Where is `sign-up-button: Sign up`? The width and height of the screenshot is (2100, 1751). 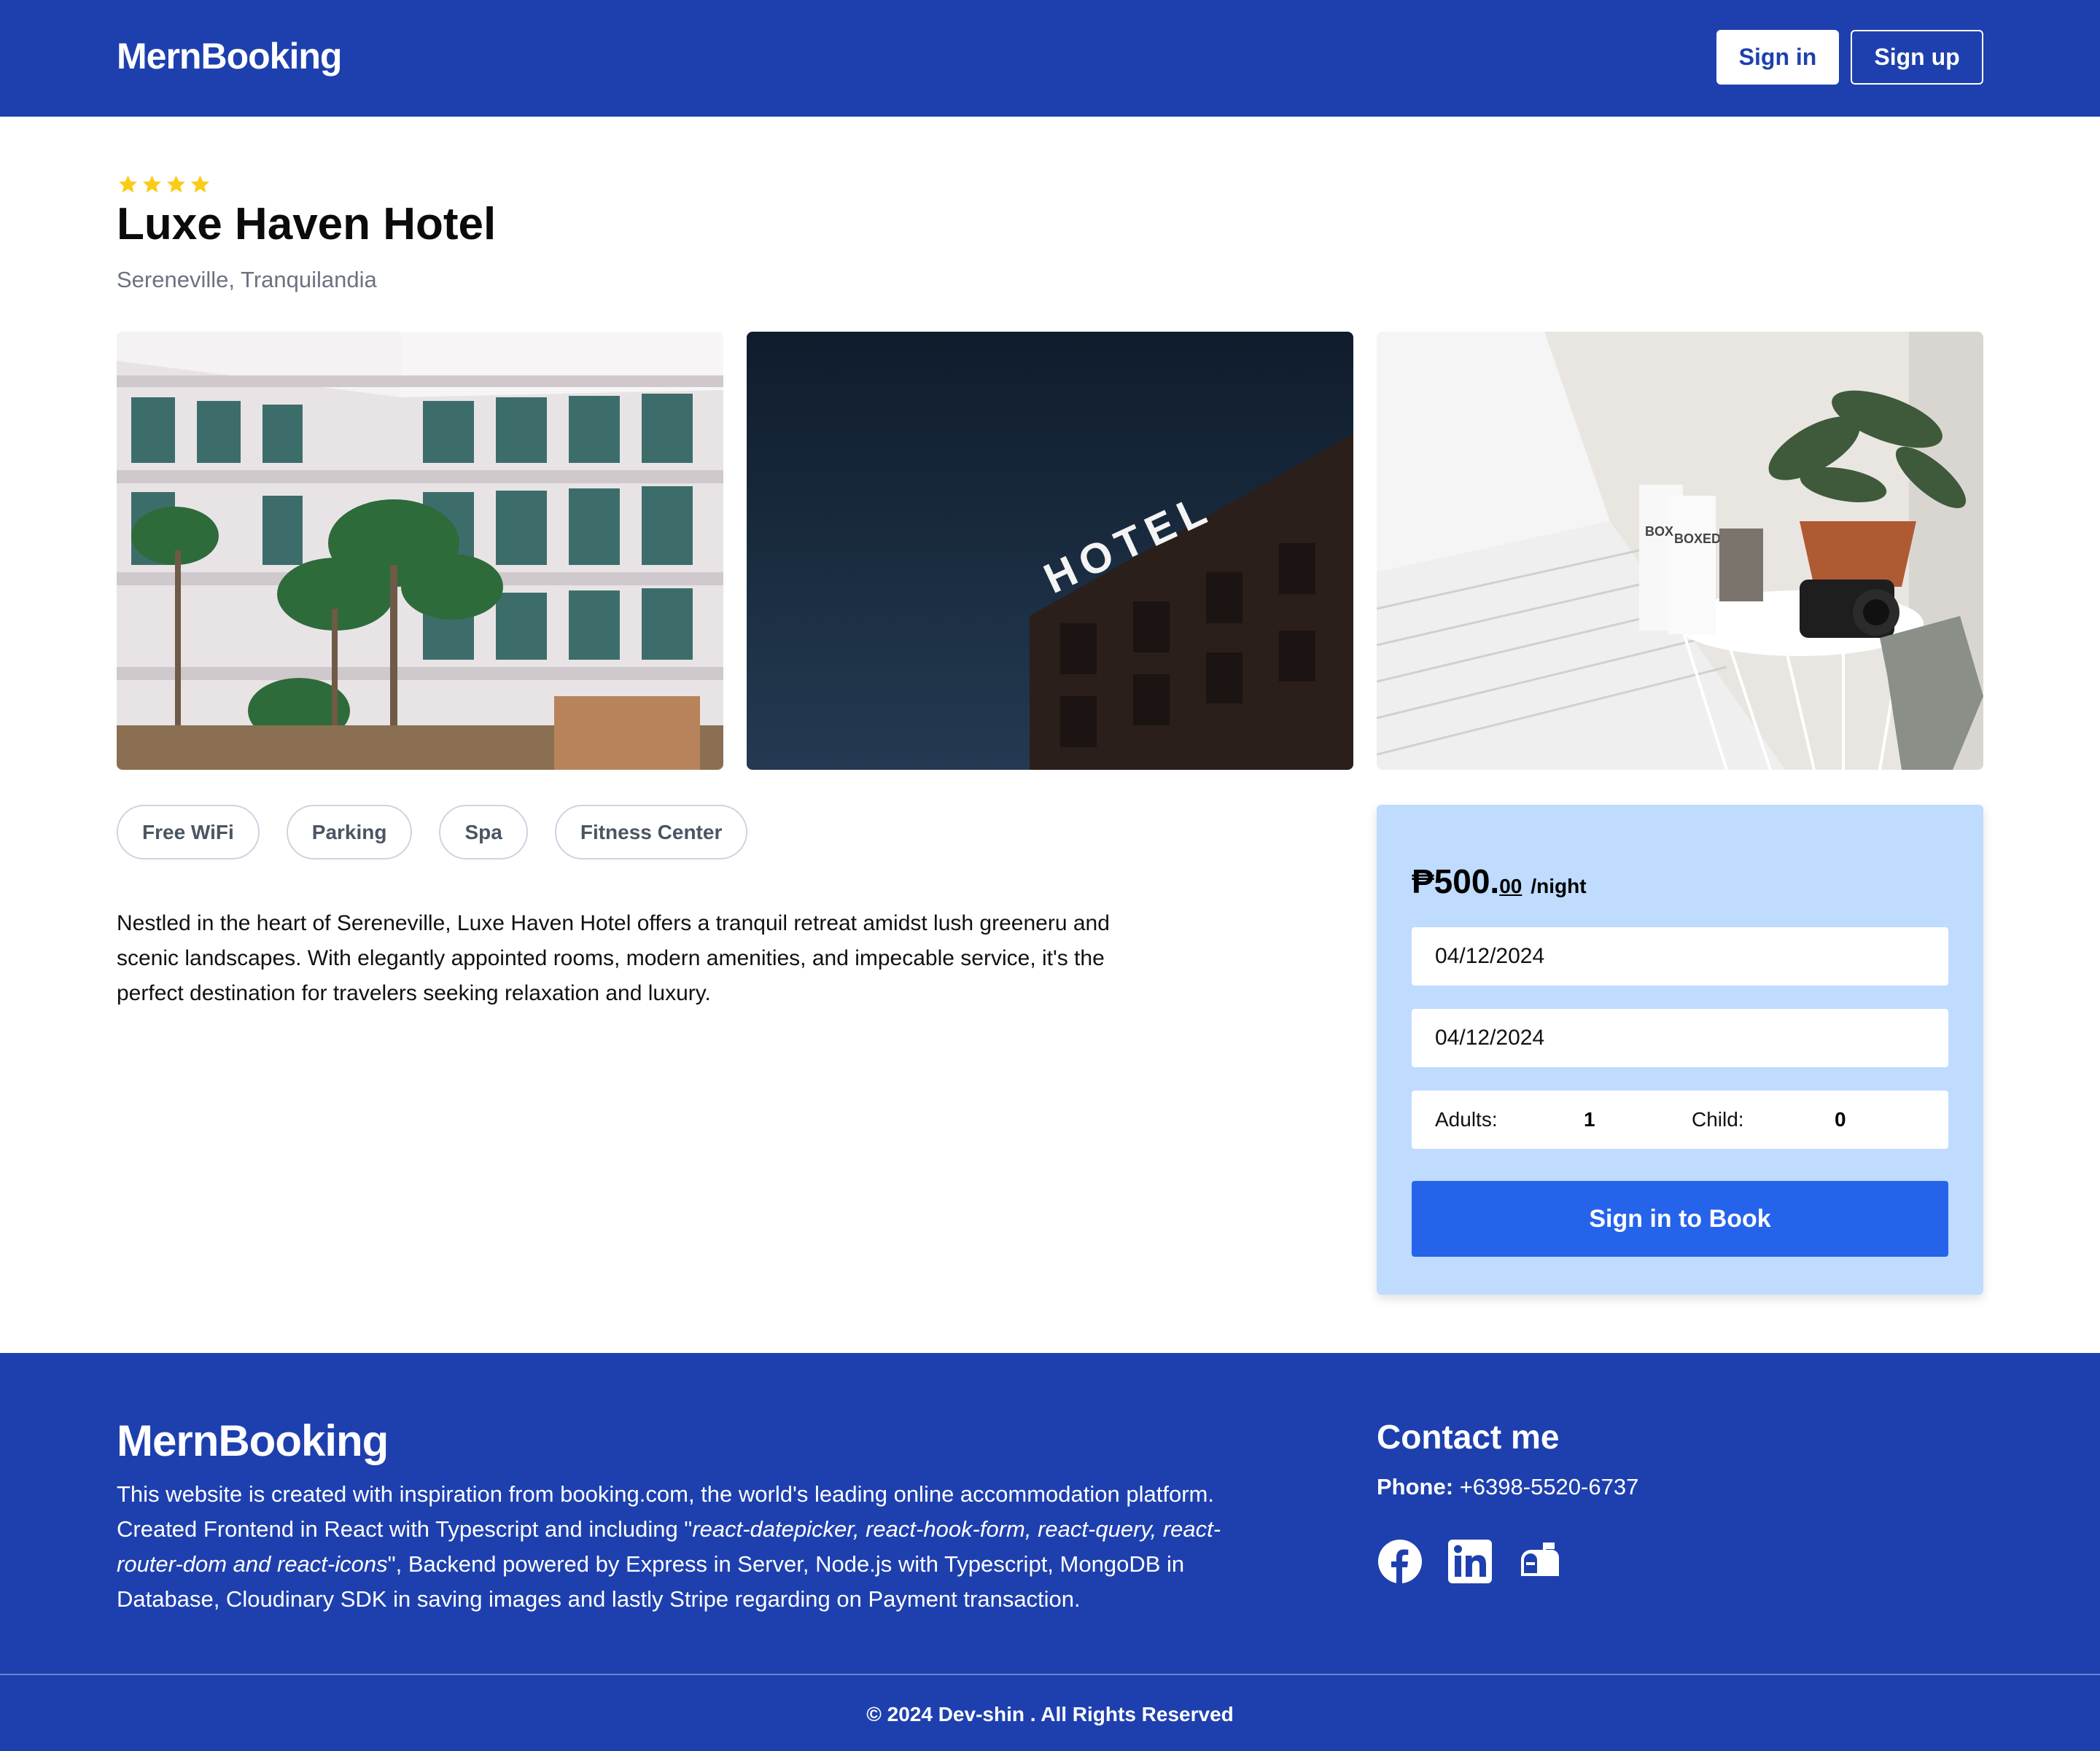
sign-up-button: Sign up is located at coordinates (1917, 57).